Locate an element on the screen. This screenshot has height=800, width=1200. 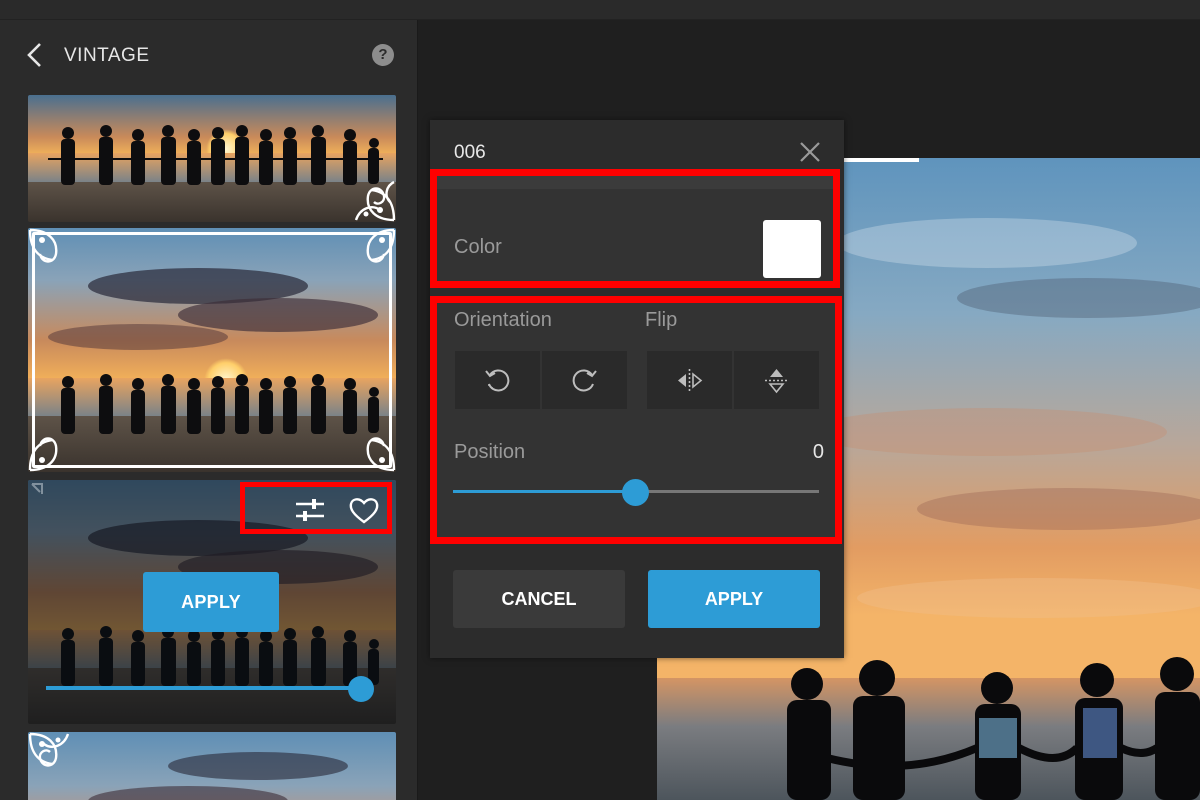
panel-title: 006 is located at coordinates (470, 152).